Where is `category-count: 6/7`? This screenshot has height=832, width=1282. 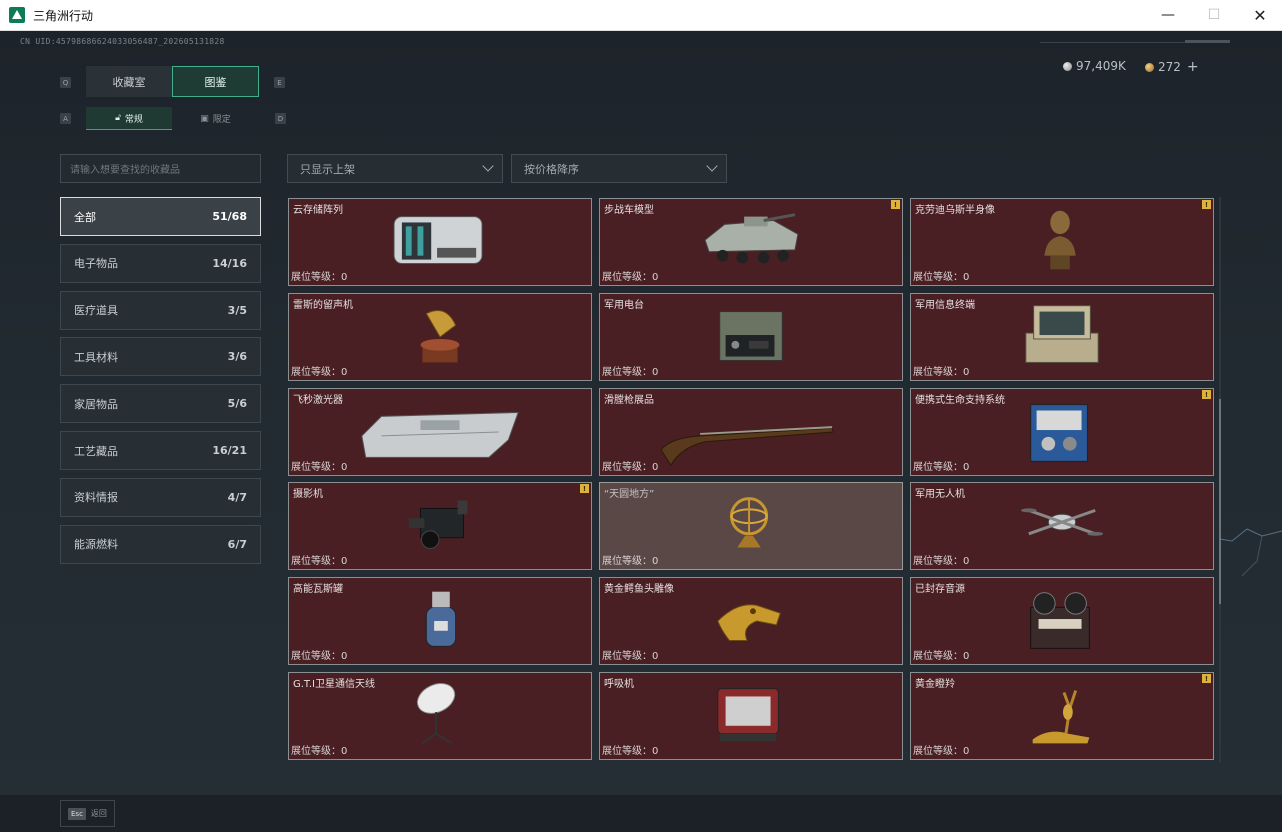
category-count: 6/7 is located at coordinates (237, 544).